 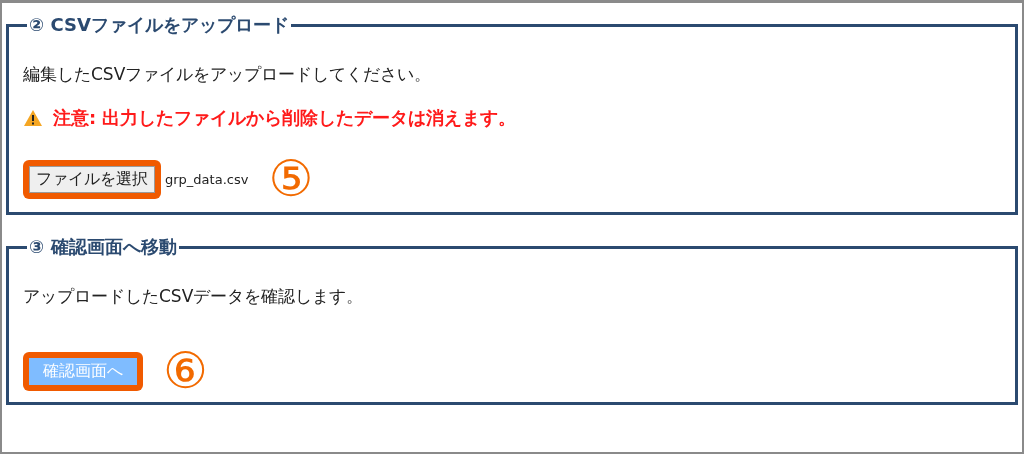 I want to click on file-name: grp_data.csv, so click(x=207, y=179).